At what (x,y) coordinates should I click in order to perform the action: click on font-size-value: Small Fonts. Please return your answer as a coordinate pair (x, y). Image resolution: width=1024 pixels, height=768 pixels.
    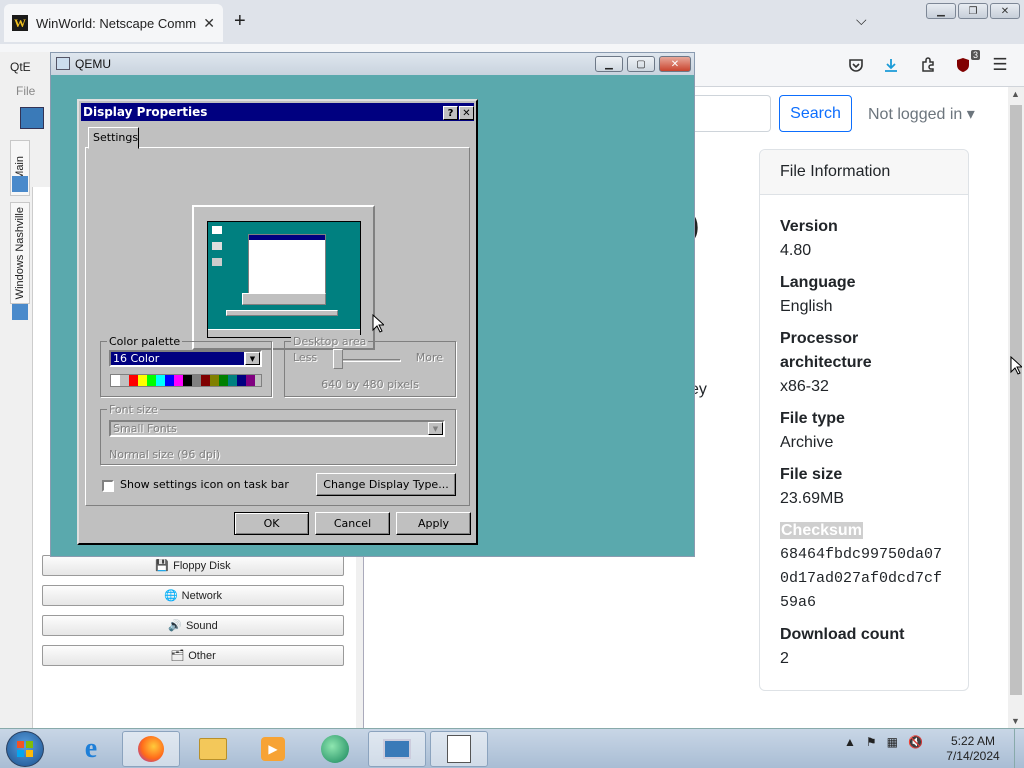
    Looking at the image, I should click on (145, 428).